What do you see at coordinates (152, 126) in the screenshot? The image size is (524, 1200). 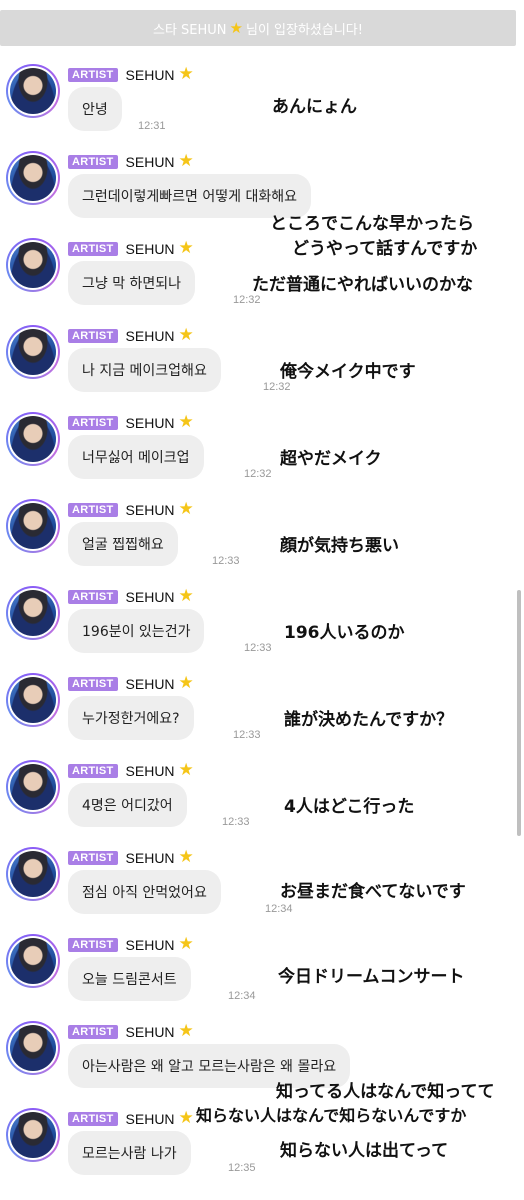 I see `message-time: 12:31` at bounding box center [152, 126].